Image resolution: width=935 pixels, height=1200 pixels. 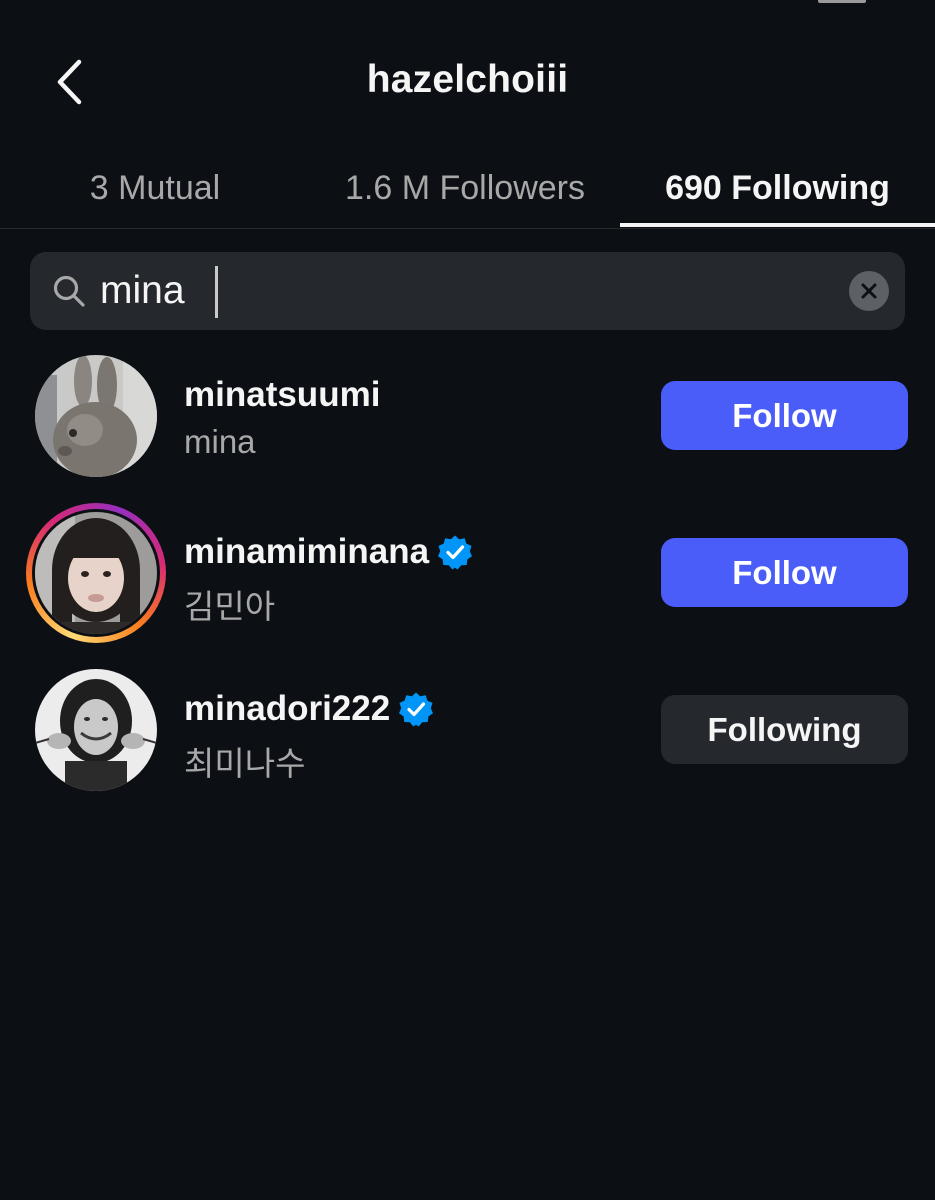 I want to click on full-name: mina, so click(x=220, y=441).